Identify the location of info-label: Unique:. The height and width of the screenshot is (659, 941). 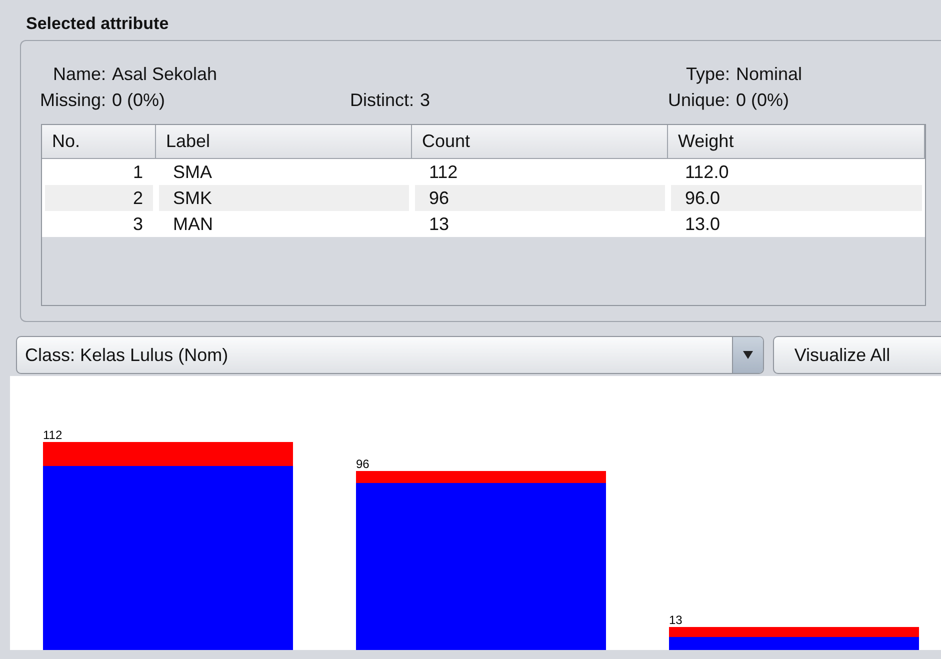
(698, 100).